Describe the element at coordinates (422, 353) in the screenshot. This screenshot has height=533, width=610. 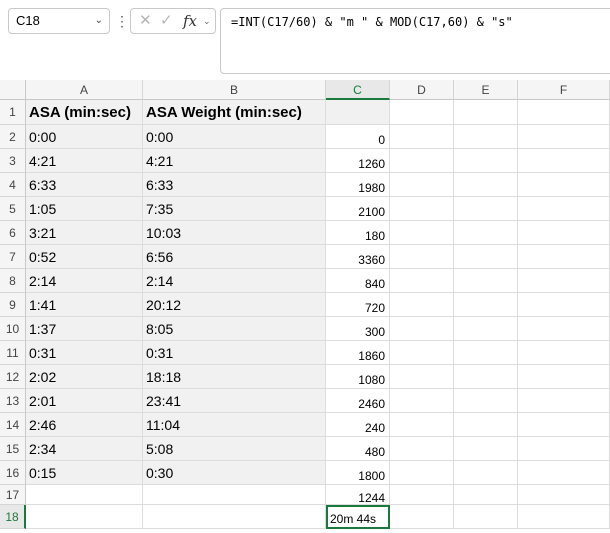
I see `cell-d11` at that location.